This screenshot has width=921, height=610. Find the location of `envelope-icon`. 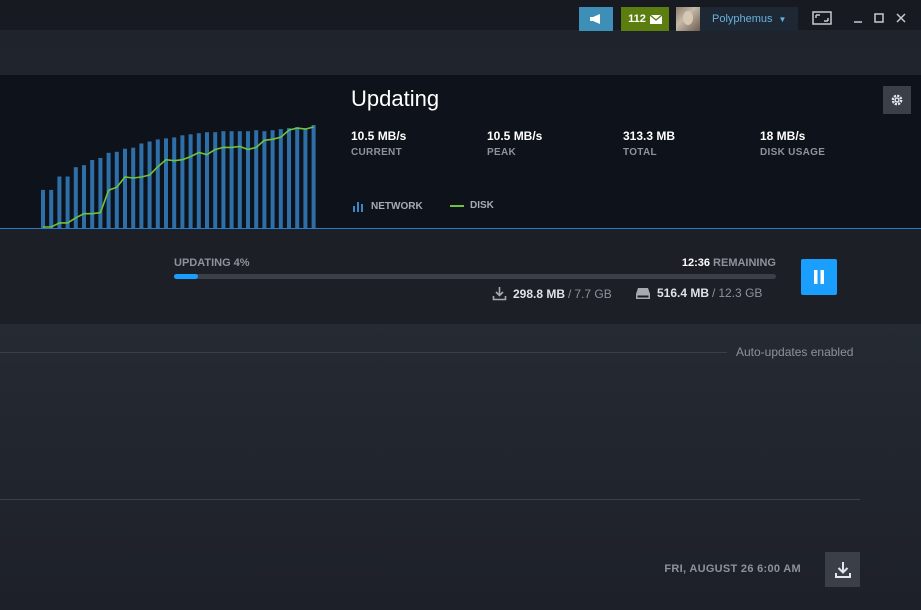

envelope-icon is located at coordinates (655, 19).